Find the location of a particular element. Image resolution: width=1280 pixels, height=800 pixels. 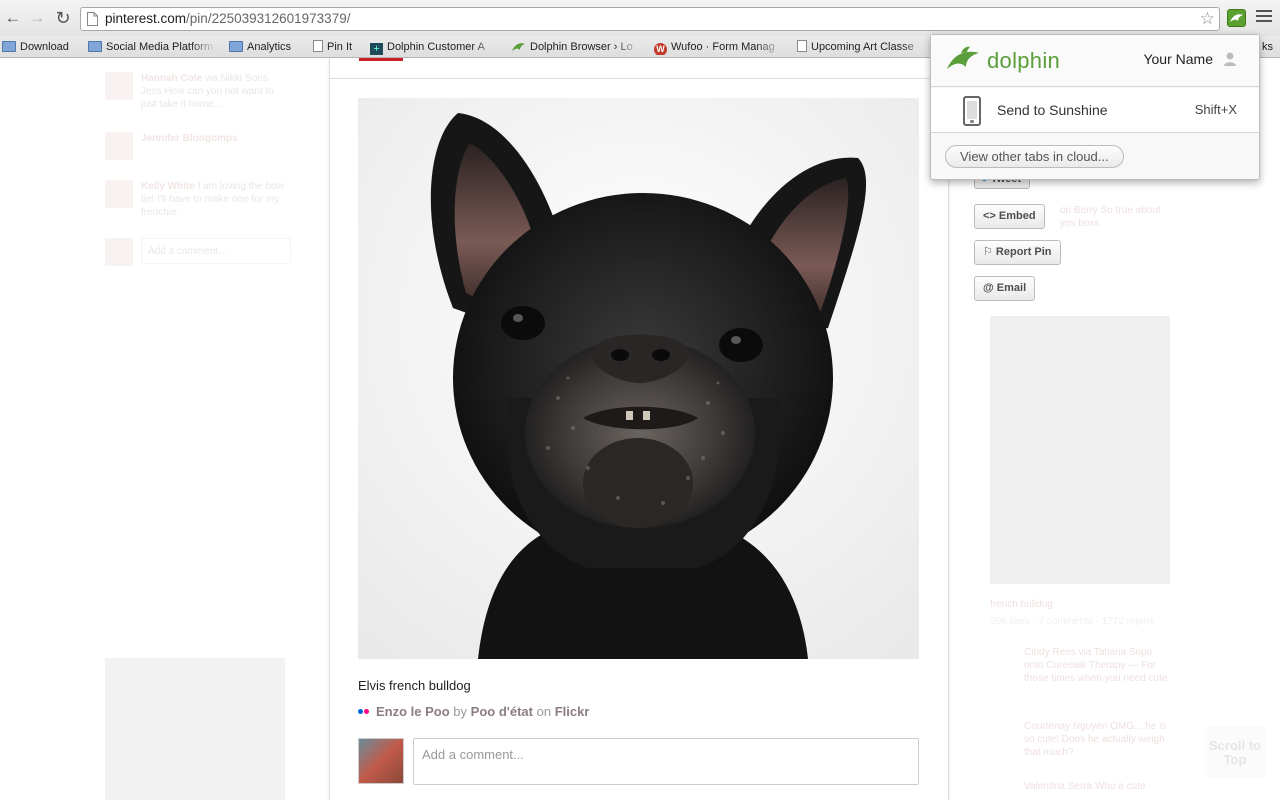

user-name: Your Name is located at coordinates (1178, 59).